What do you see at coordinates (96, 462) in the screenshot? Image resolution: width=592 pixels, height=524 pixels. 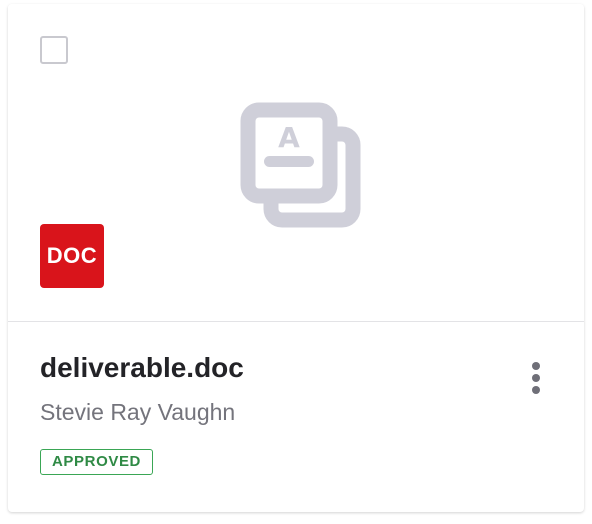 I see `status-badge: APPROVED` at bounding box center [96, 462].